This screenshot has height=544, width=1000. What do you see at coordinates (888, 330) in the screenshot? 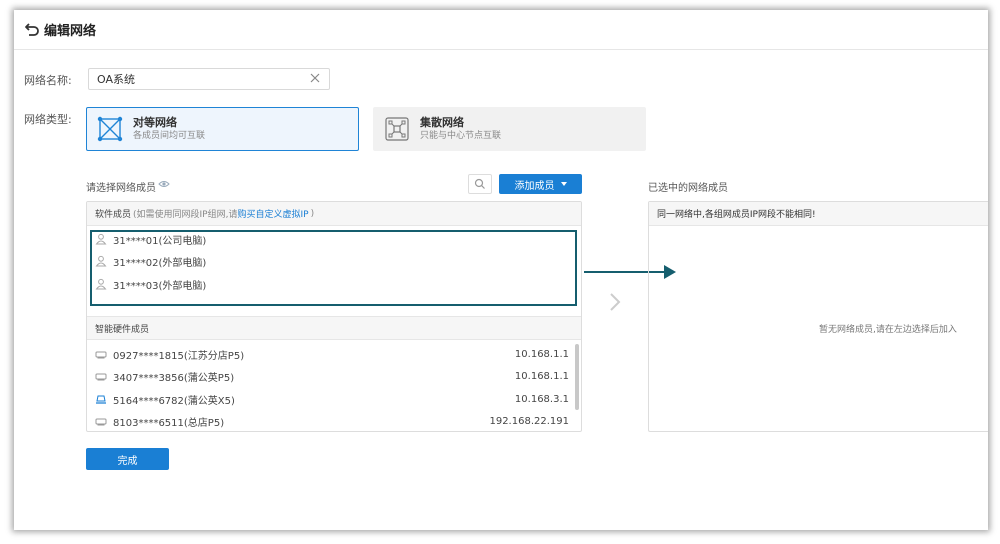
I see `empty-state-text: 暂无网络成员,请在左边选择后加入` at bounding box center [888, 330].